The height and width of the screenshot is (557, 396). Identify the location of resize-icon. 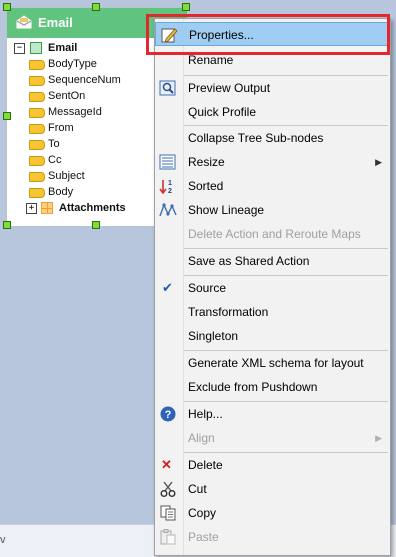
(167, 162).